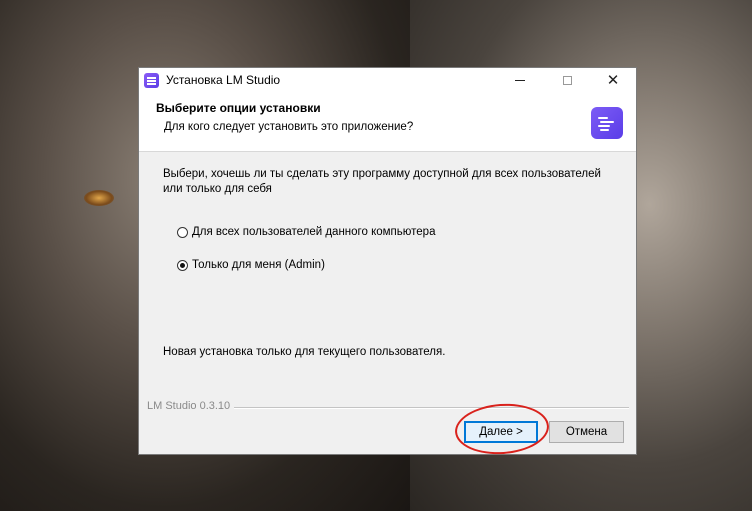 Image resolution: width=752 pixels, height=511 pixels. I want to click on maximize-icon, so click(567, 80).